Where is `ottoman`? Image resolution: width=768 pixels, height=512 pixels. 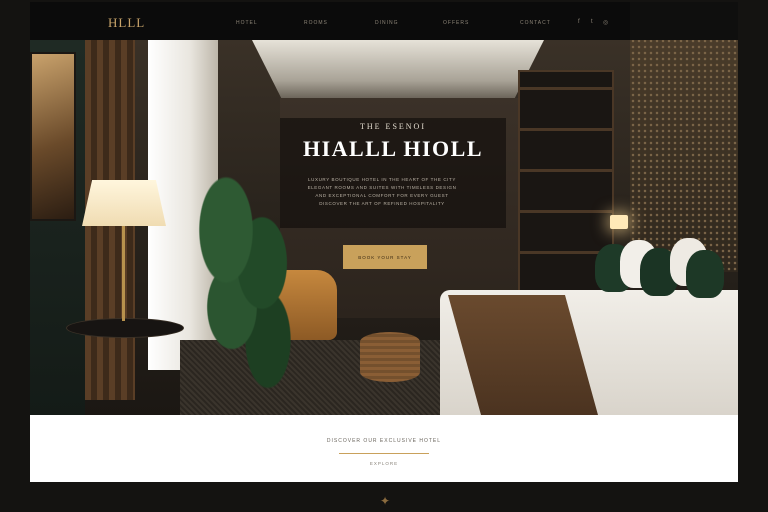 ottoman is located at coordinates (390, 357).